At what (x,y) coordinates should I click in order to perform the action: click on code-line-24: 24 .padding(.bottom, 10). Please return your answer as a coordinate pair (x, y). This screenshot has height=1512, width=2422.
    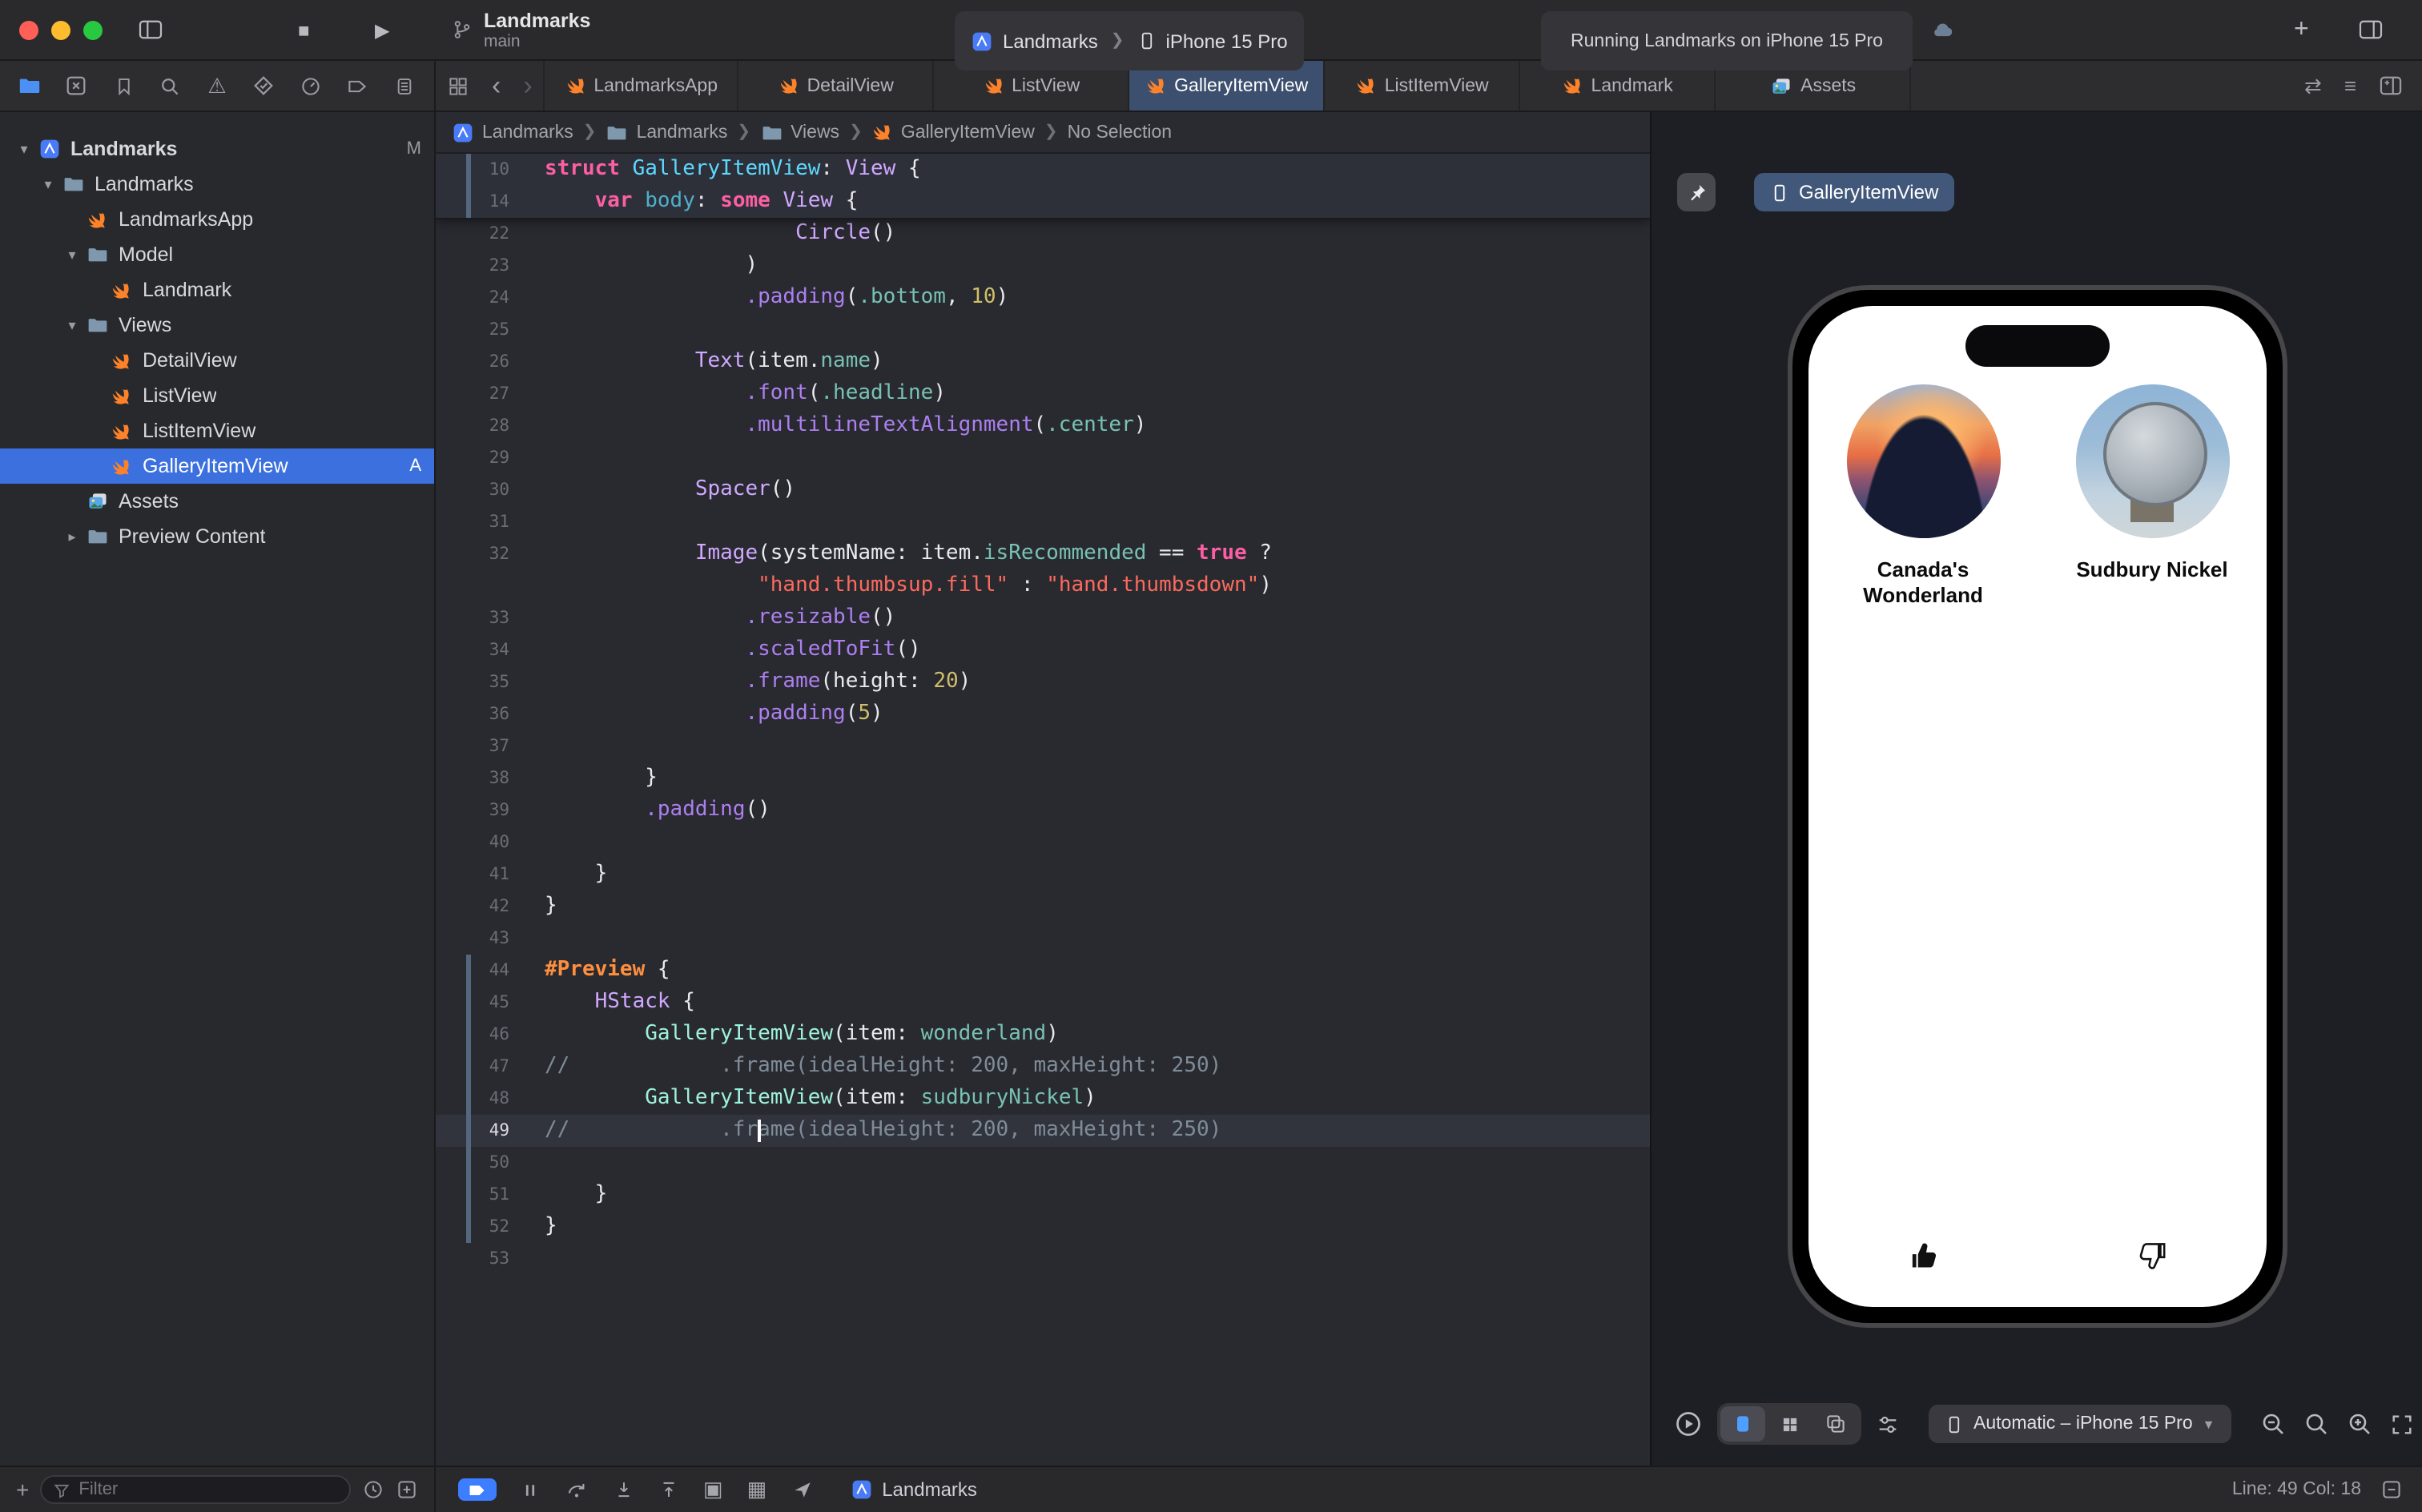
    Looking at the image, I should click on (1043, 298).